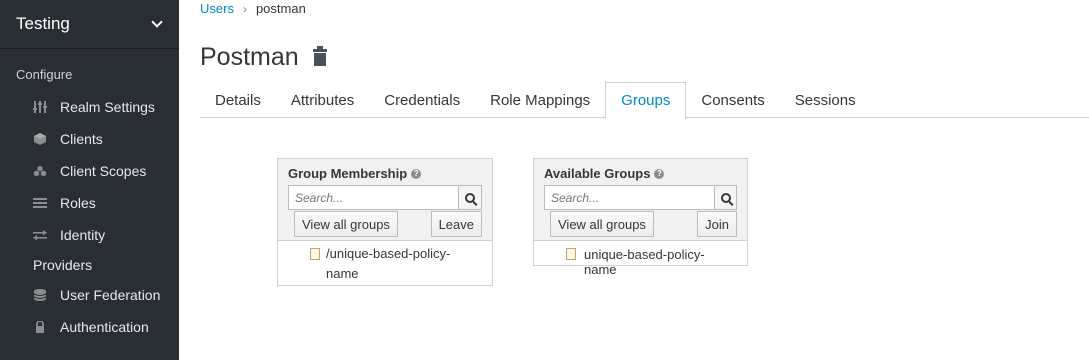 This screenshot has height=360, width=1089. I want to click on list-icon, so click(40, 203).